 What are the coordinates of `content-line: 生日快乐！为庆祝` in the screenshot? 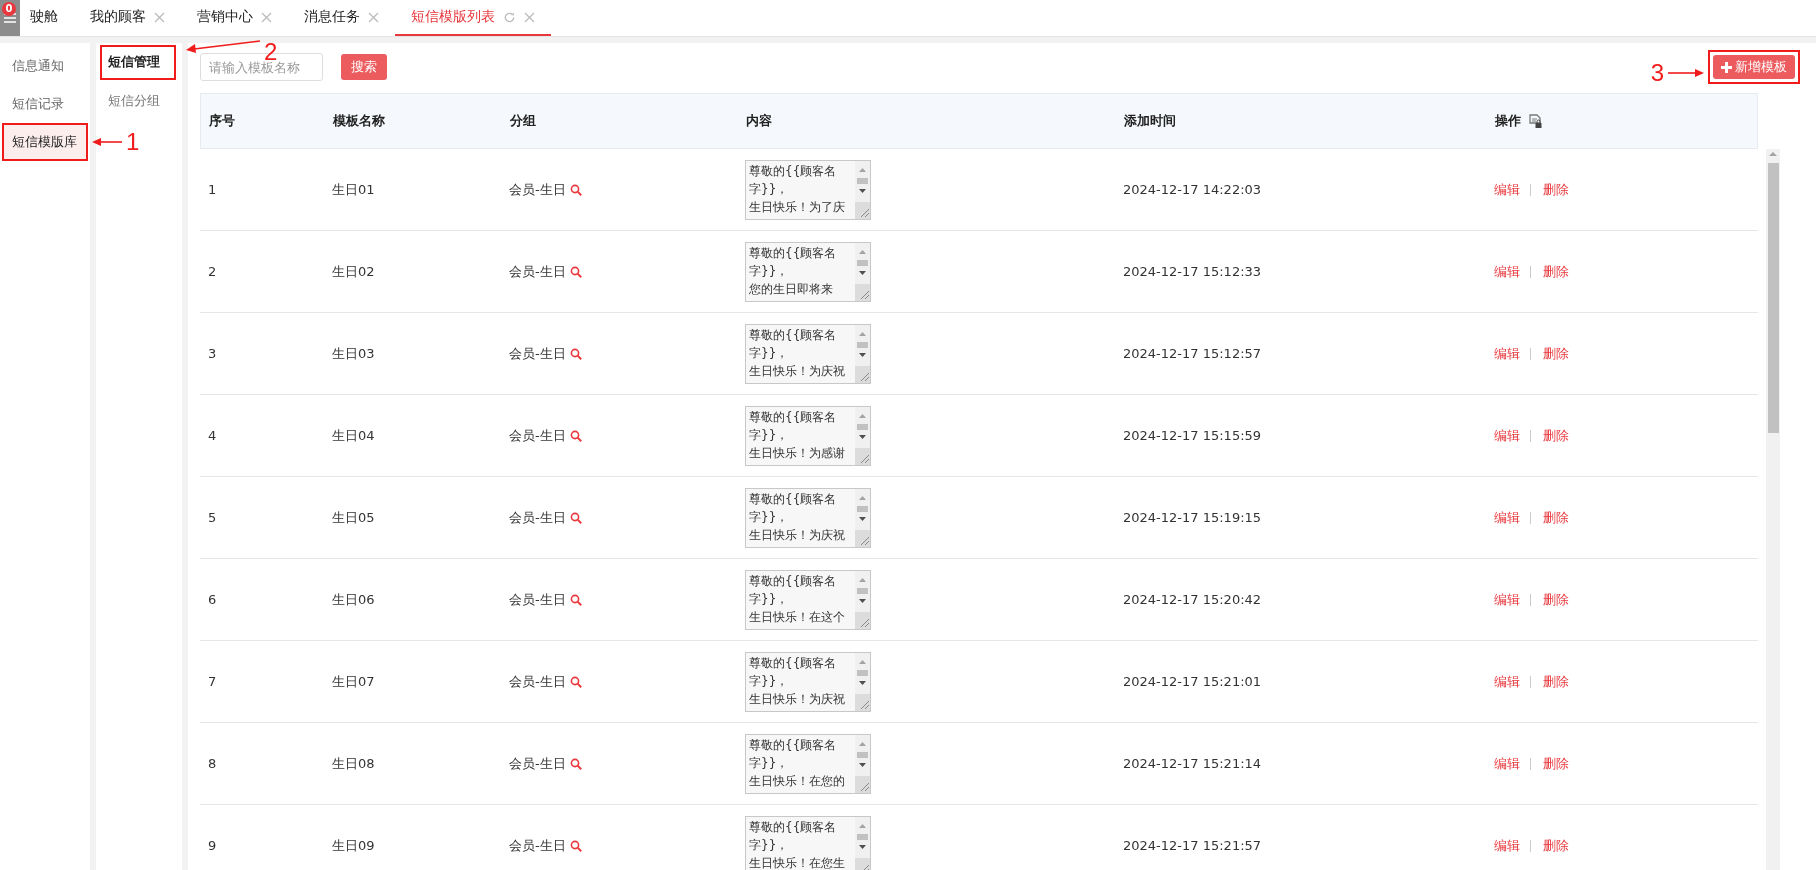 It's located at (797, 535).